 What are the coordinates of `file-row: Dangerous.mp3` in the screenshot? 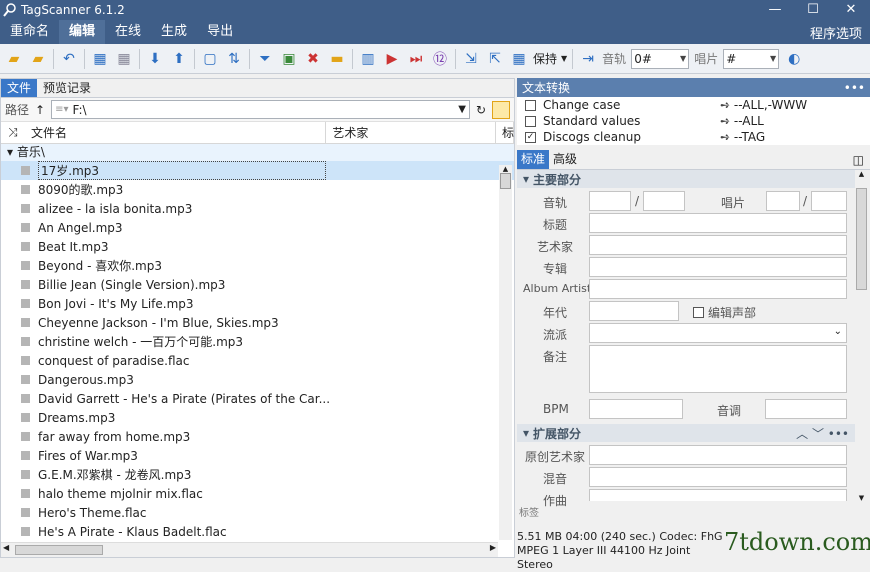 It's located at (257, 379).